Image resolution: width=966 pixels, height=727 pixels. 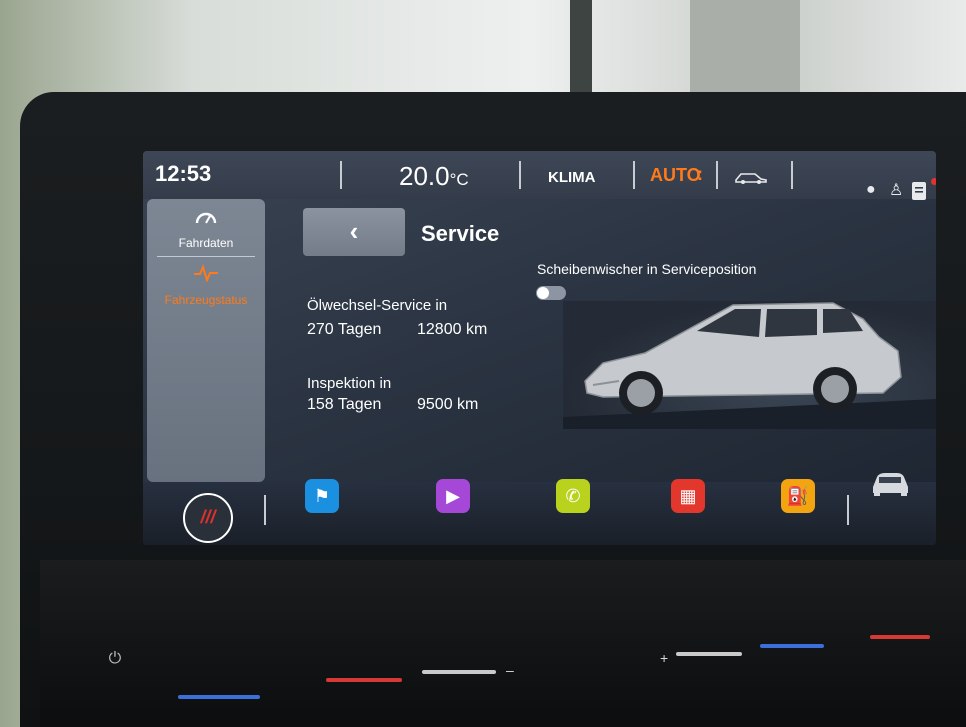 I want to click on white-indicator-bar-right, so click(x=709, y=654).